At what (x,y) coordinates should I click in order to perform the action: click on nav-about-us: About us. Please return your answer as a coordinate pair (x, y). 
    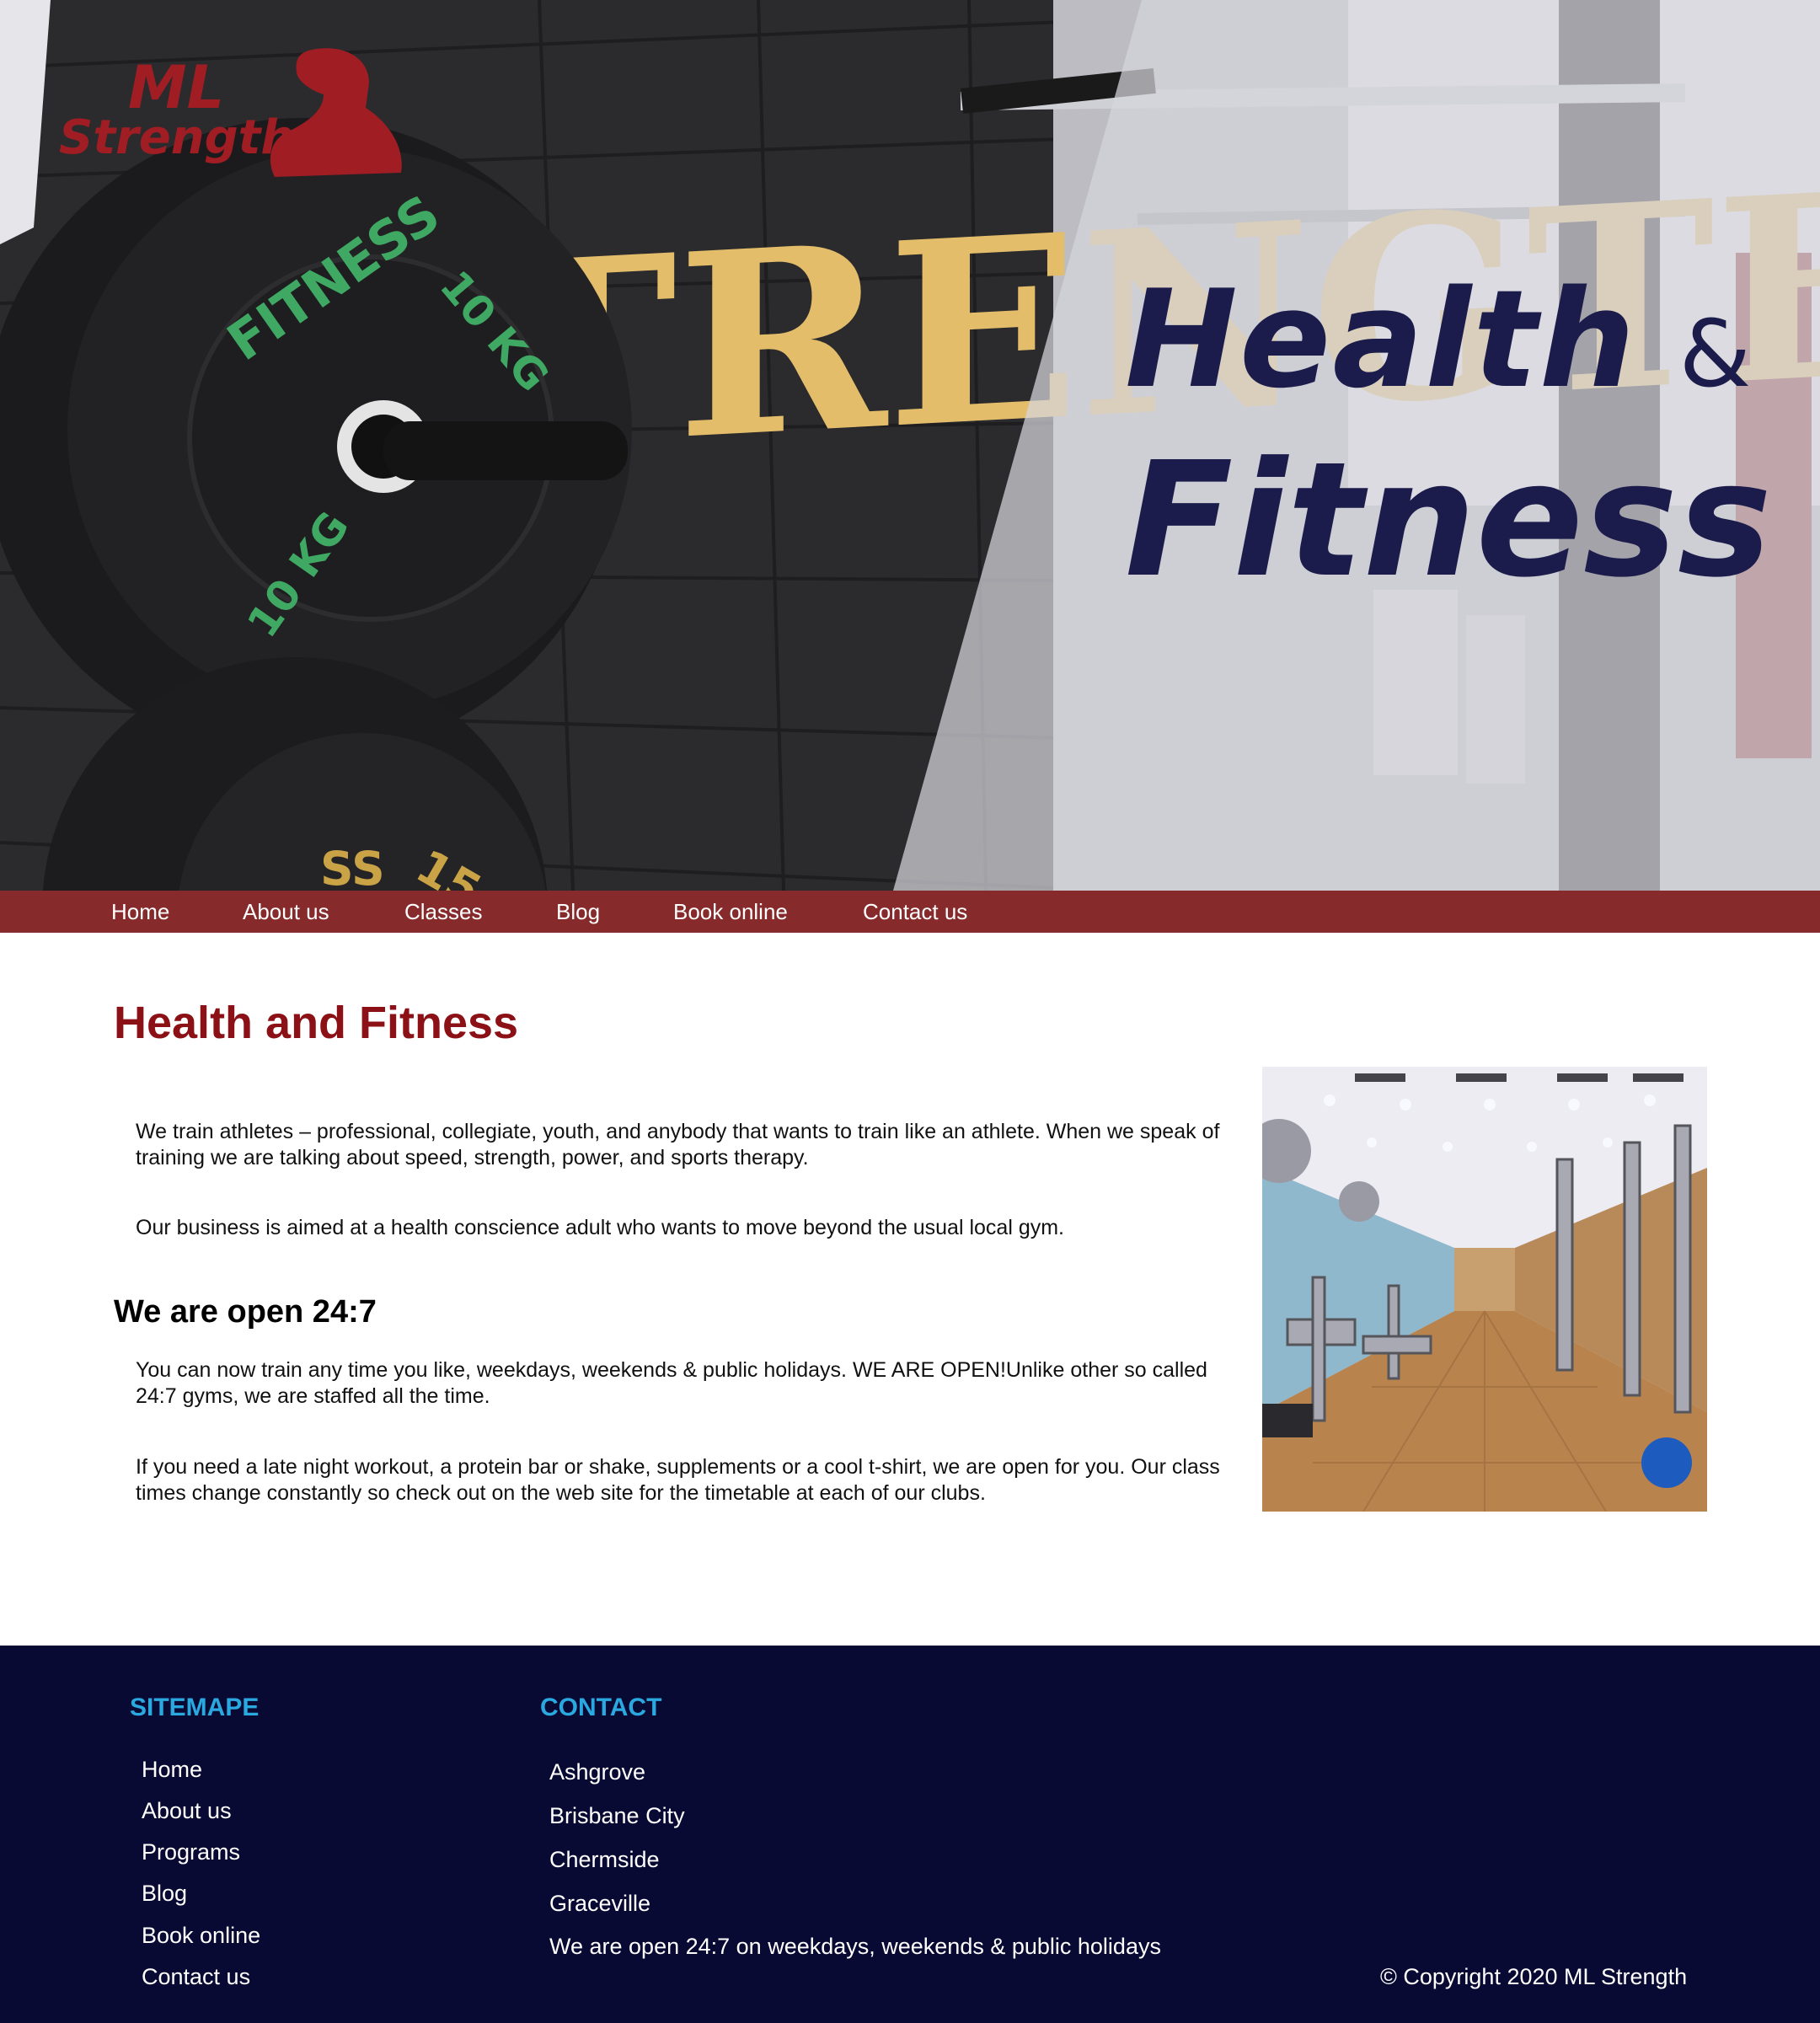
    Looking at the image, I should click on (286, 912).